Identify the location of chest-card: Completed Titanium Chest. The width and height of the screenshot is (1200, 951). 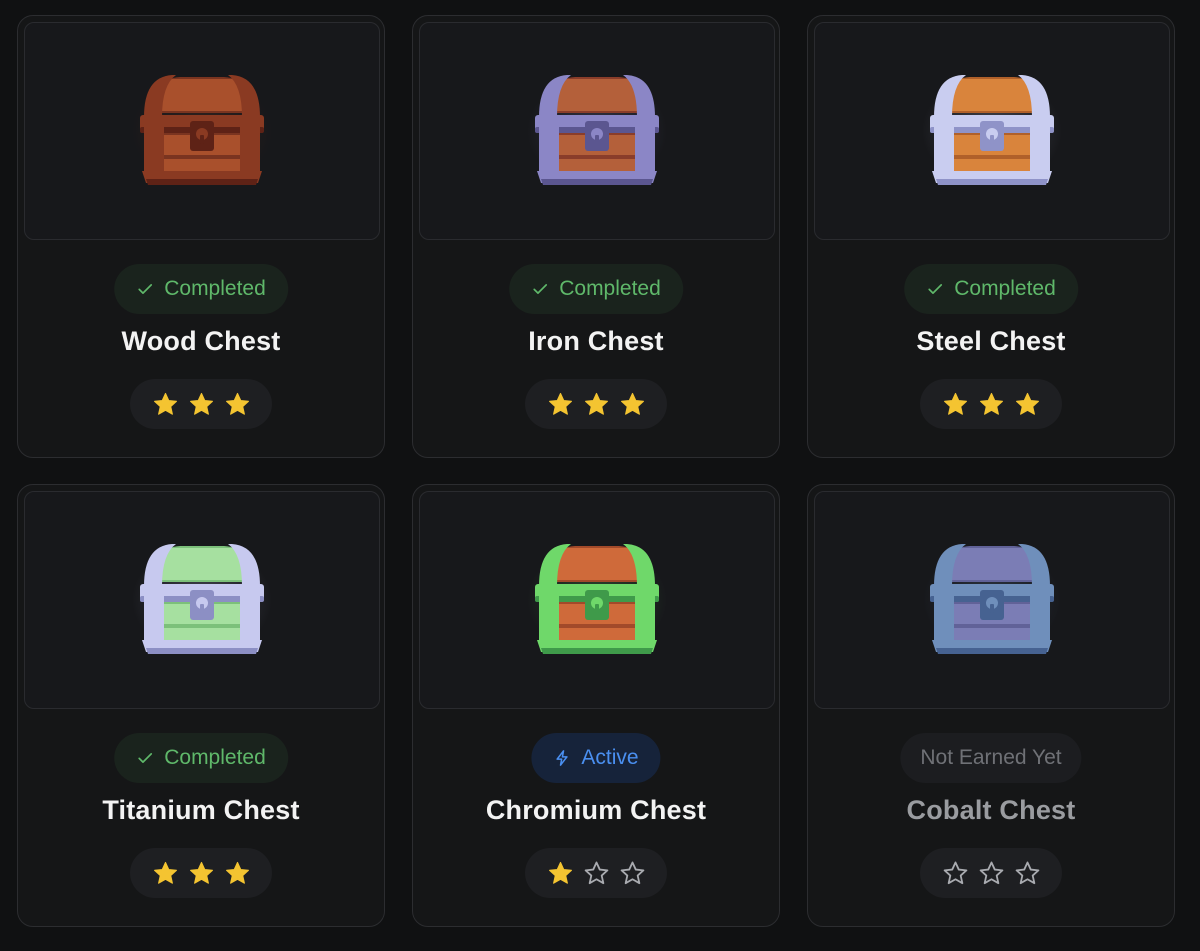
(201, 705).